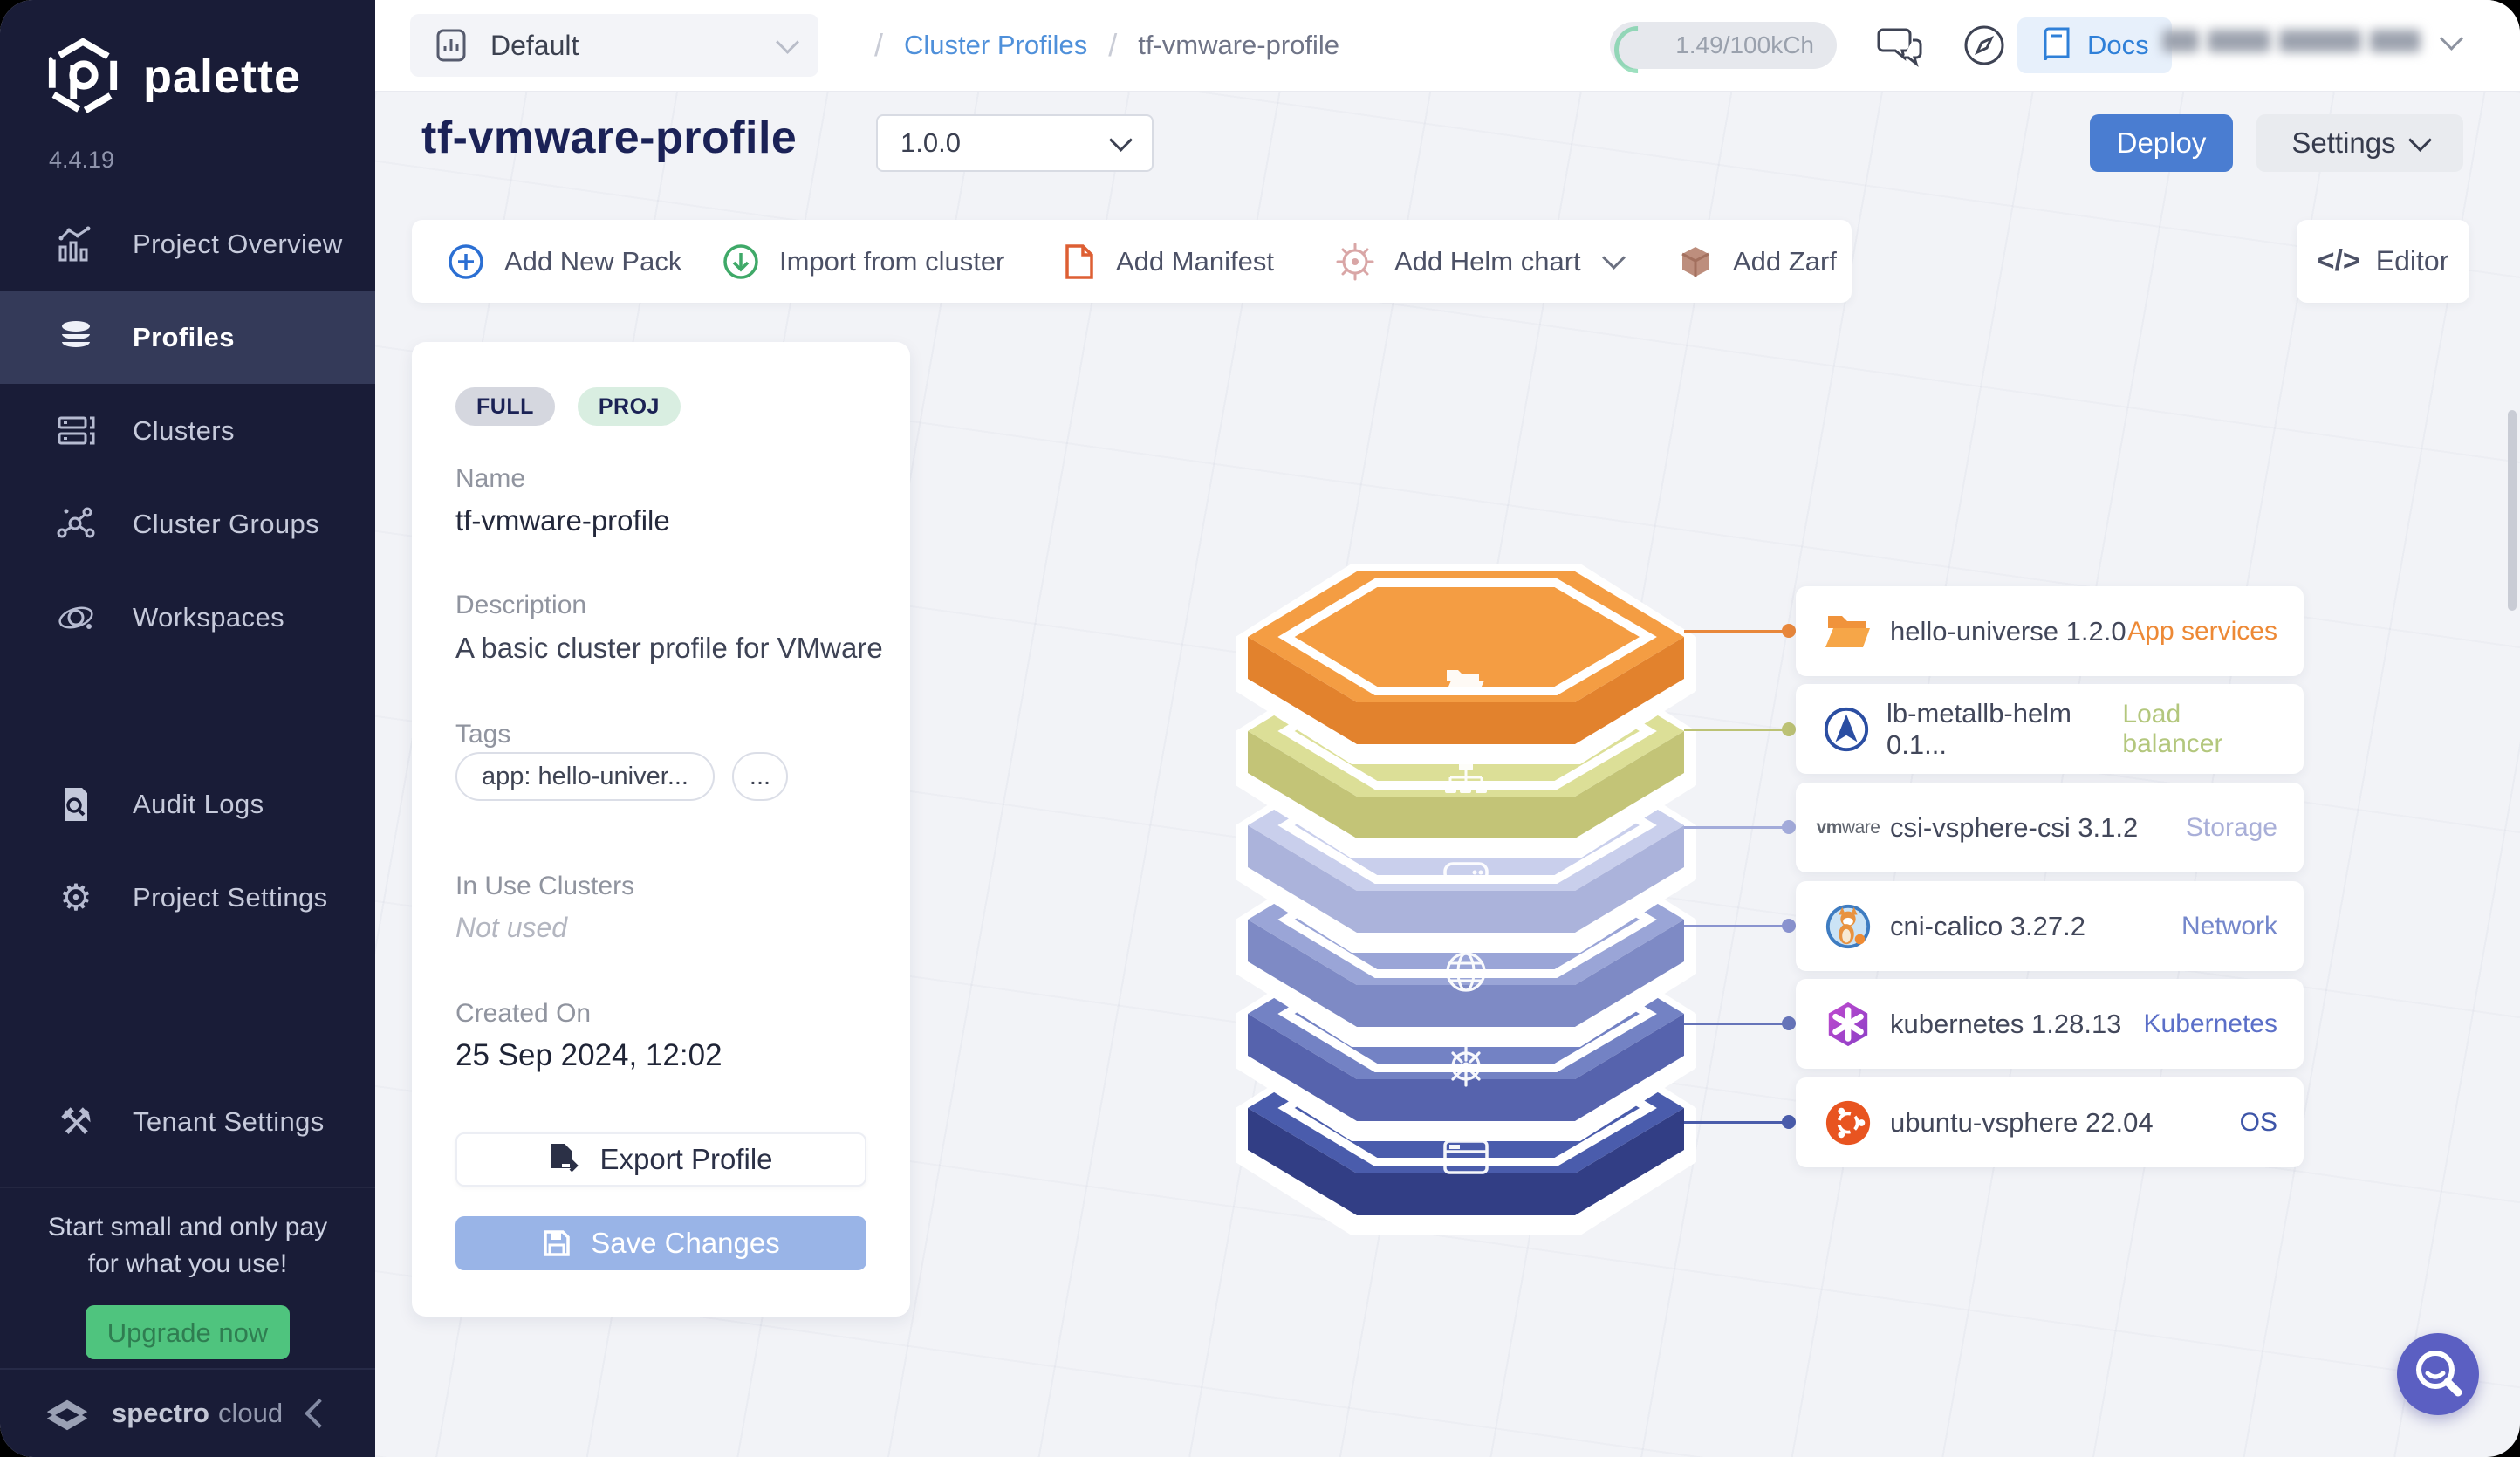 This screenshot has height=1457, width=2520. Describe the element at coordinates (2210, 1023) in the screenshot. I see `pack-category: Kubernetes` at that location.